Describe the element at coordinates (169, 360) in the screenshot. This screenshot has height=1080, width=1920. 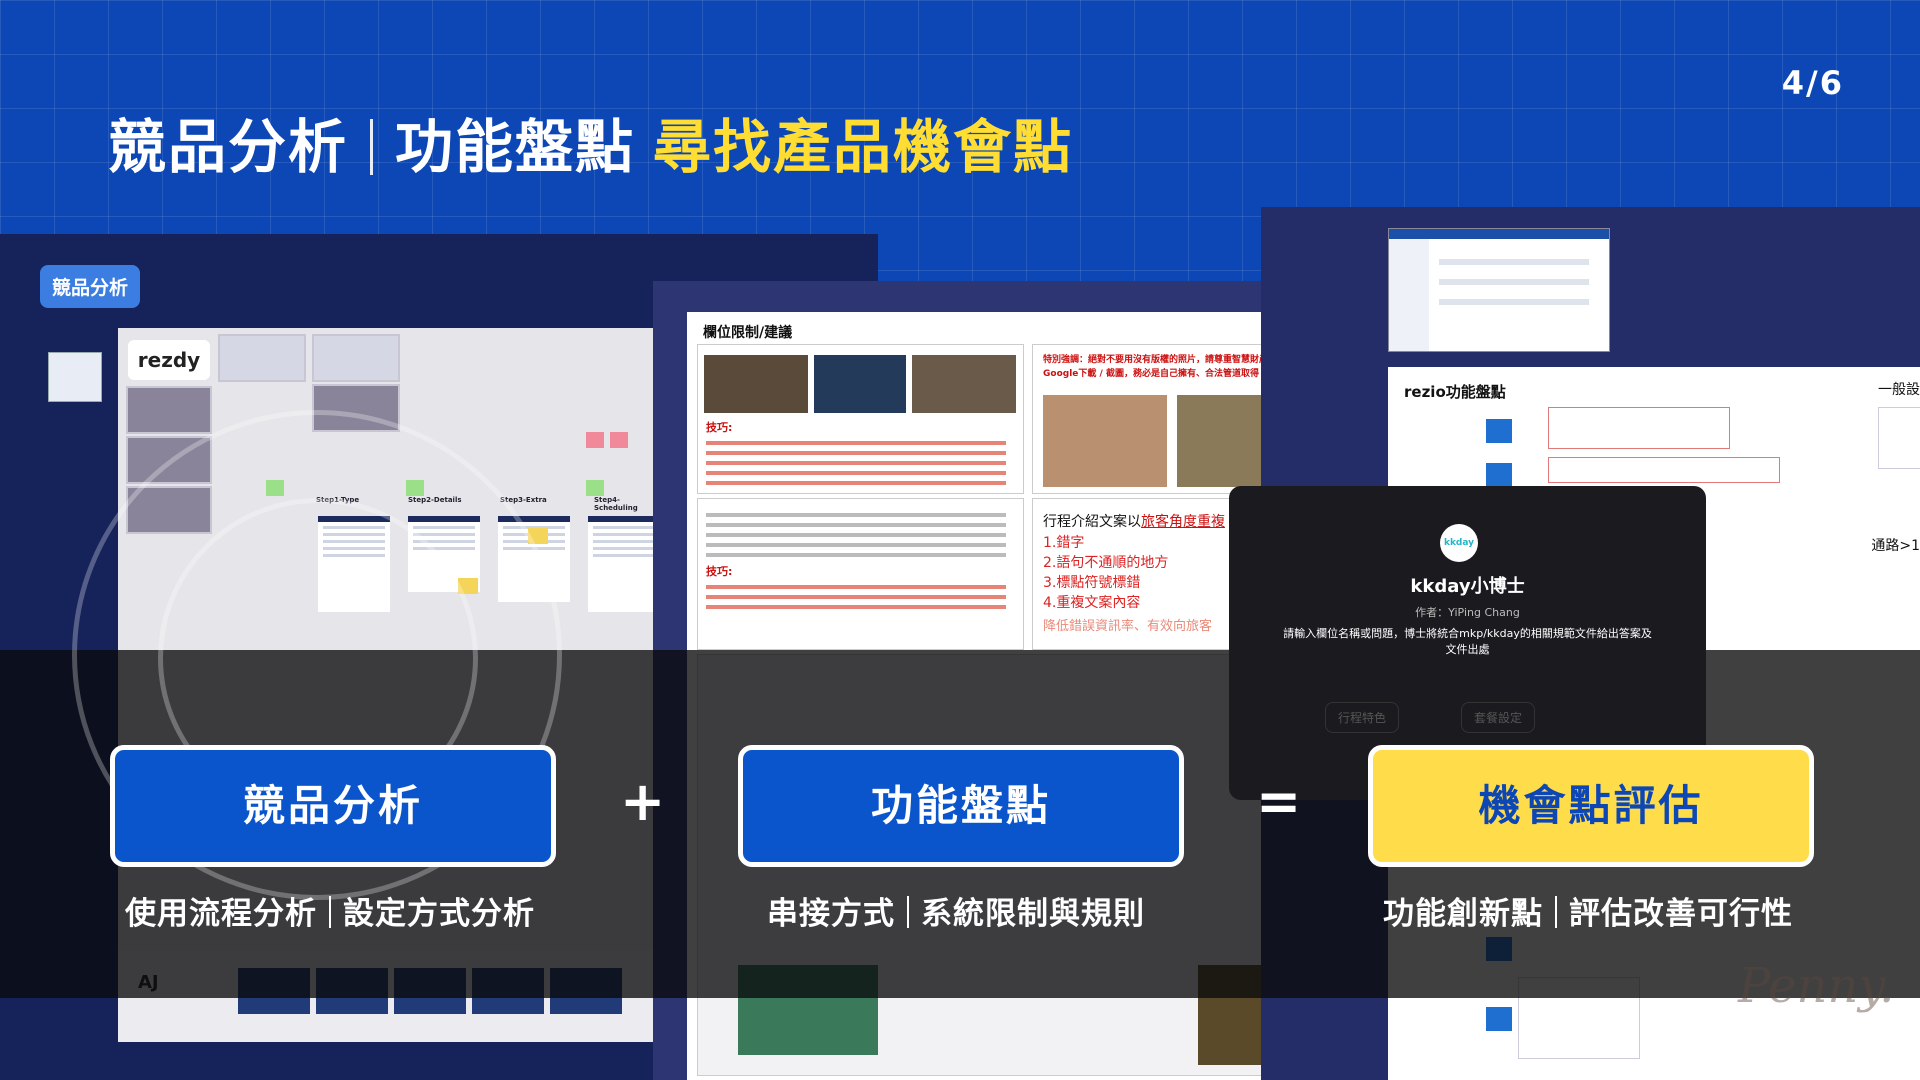
I see `rezdy-logo: rezdy` at that location.